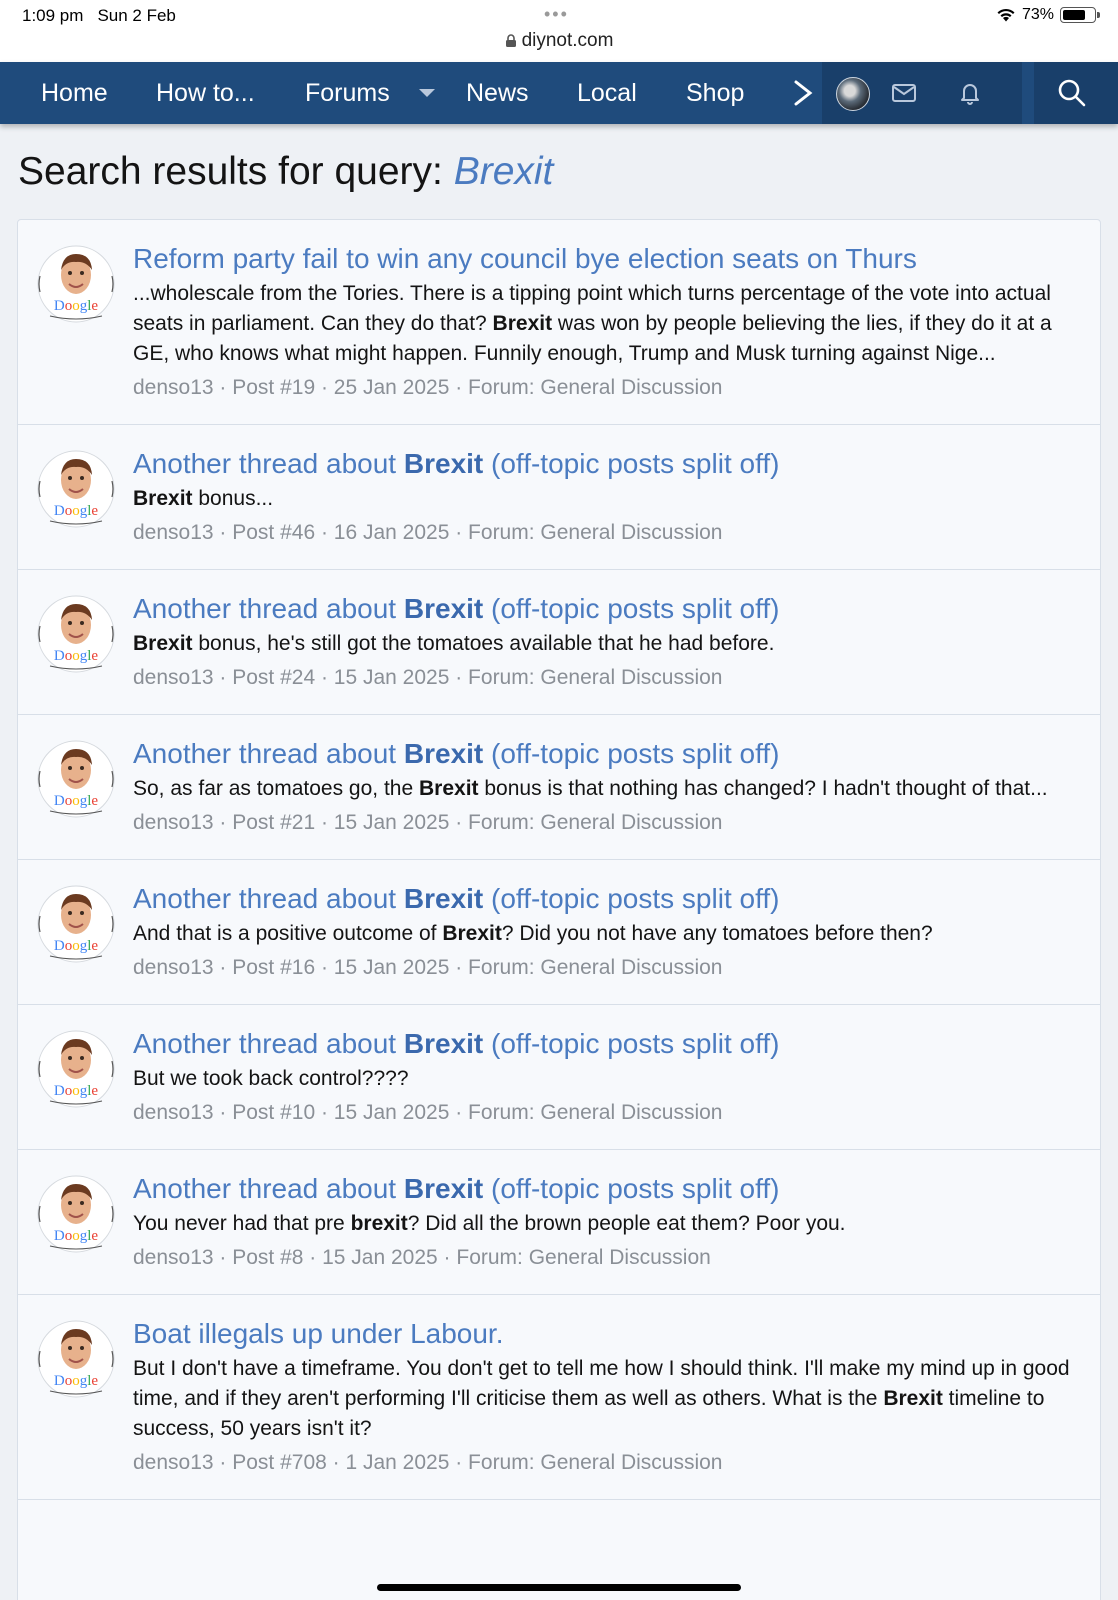 This screenshot has width=1118, height=1600. I want to click on result-title-text: Boat illegals up under Labour., so click(318, 1333).